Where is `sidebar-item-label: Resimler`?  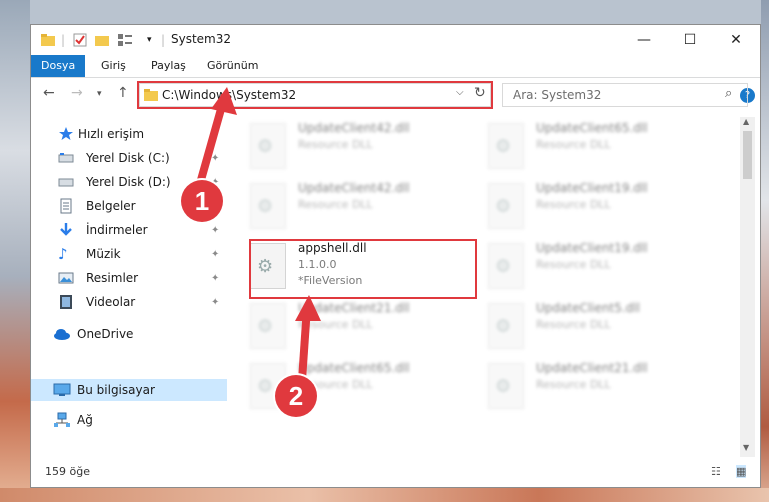 sidebar-item-label: Resimler is located at coordinates (112, 278).